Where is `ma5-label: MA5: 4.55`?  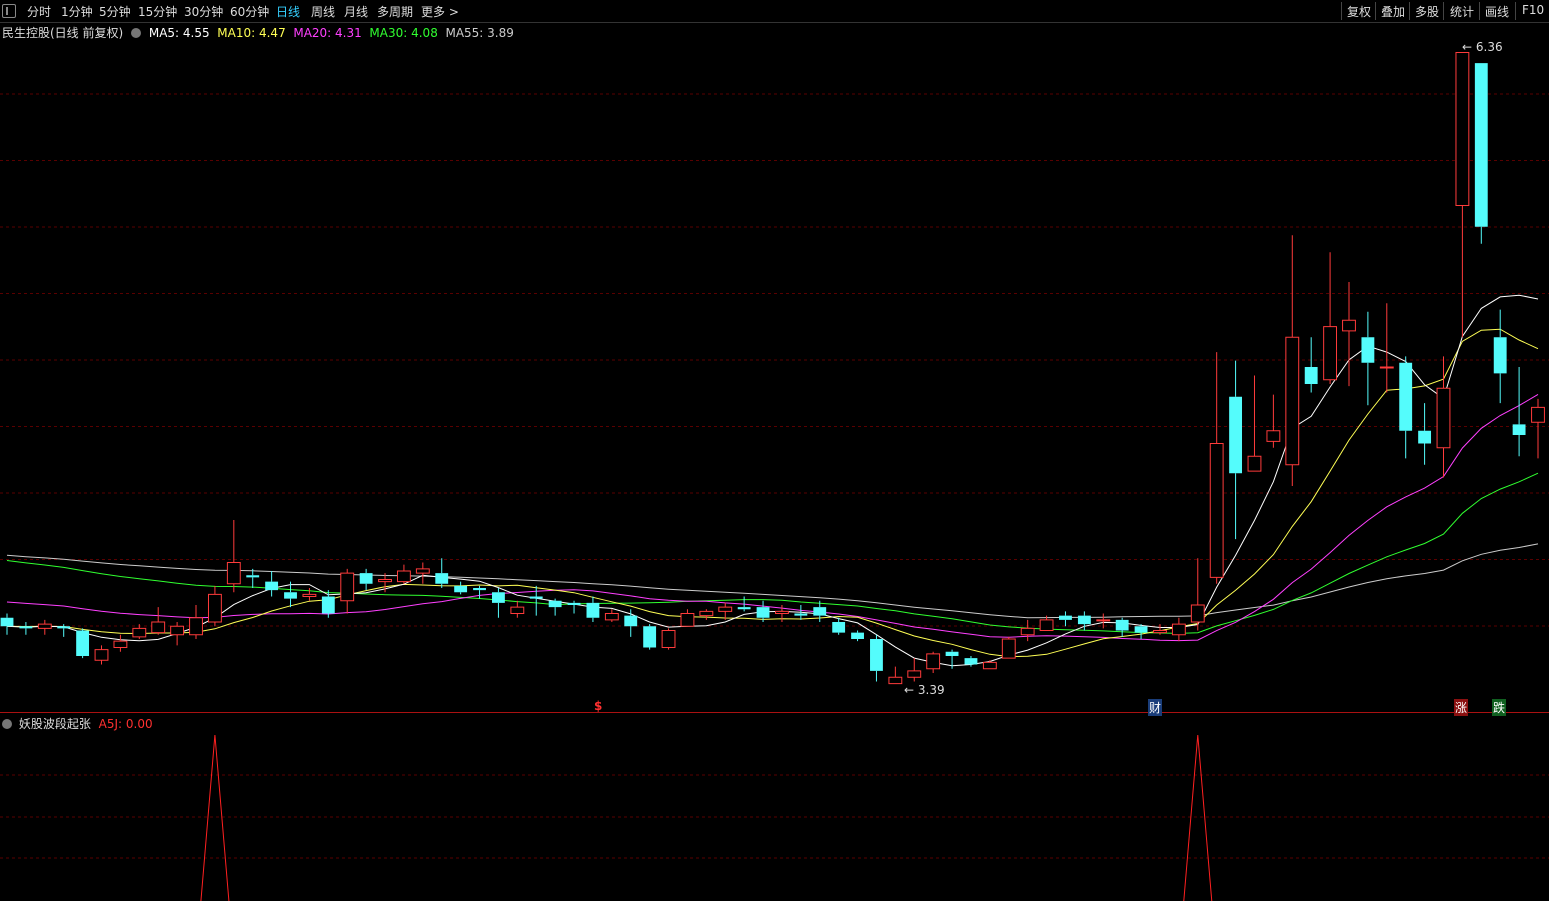
ma5-label: MA5: 4.55 is located at coordinates (179, 33).